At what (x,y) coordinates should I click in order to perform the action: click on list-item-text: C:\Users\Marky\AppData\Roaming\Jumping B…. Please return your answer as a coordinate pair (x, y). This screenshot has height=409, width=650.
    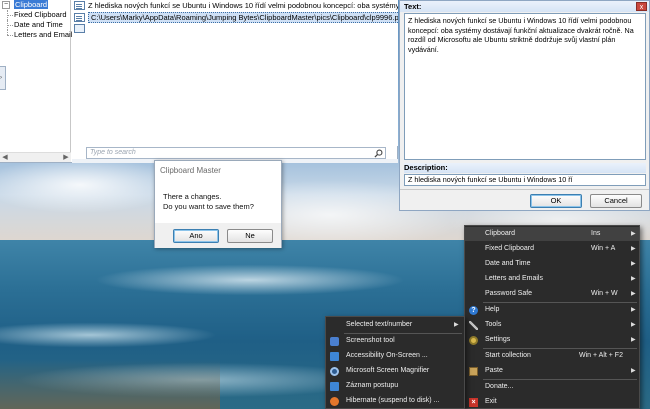
    Looking at the image, I should click on (243, 17).